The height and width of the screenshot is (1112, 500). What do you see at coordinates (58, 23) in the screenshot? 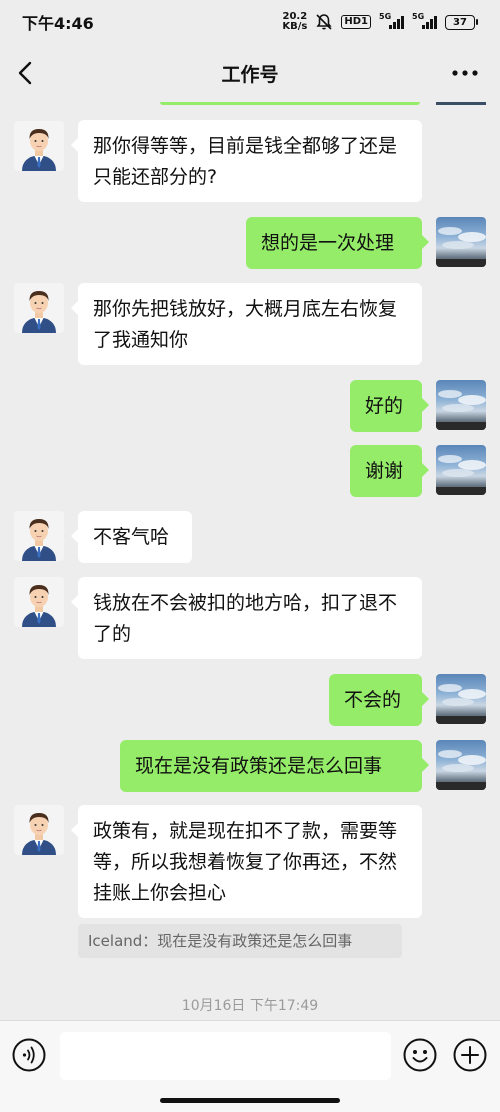
I see `status-time: 下午4:46` at bounding box center [58, 23].